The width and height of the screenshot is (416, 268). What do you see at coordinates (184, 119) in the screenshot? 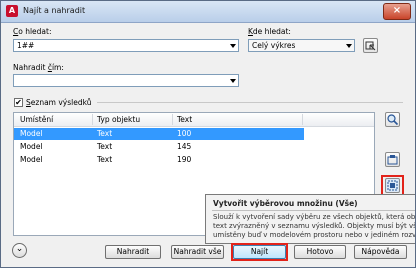
I see `column-header-text: Text` at bounding box center [184, 119].